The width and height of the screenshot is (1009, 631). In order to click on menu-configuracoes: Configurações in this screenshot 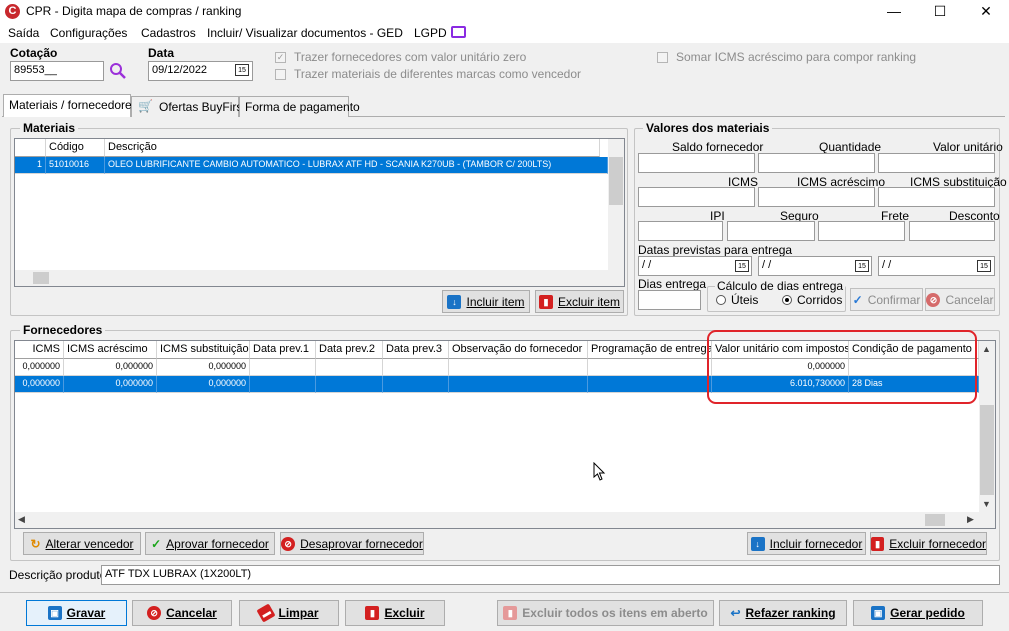, I will do `click(88, 33)`.